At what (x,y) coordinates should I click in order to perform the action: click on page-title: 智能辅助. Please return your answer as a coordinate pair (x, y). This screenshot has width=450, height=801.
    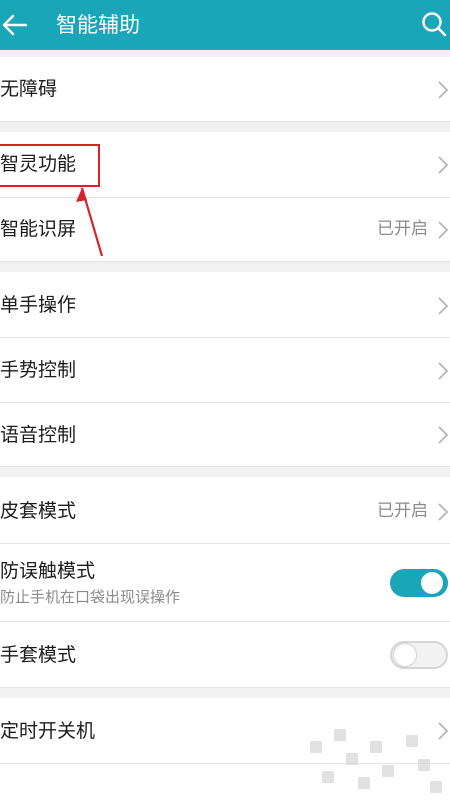
    Looking at the image, I should click on (98, 25).